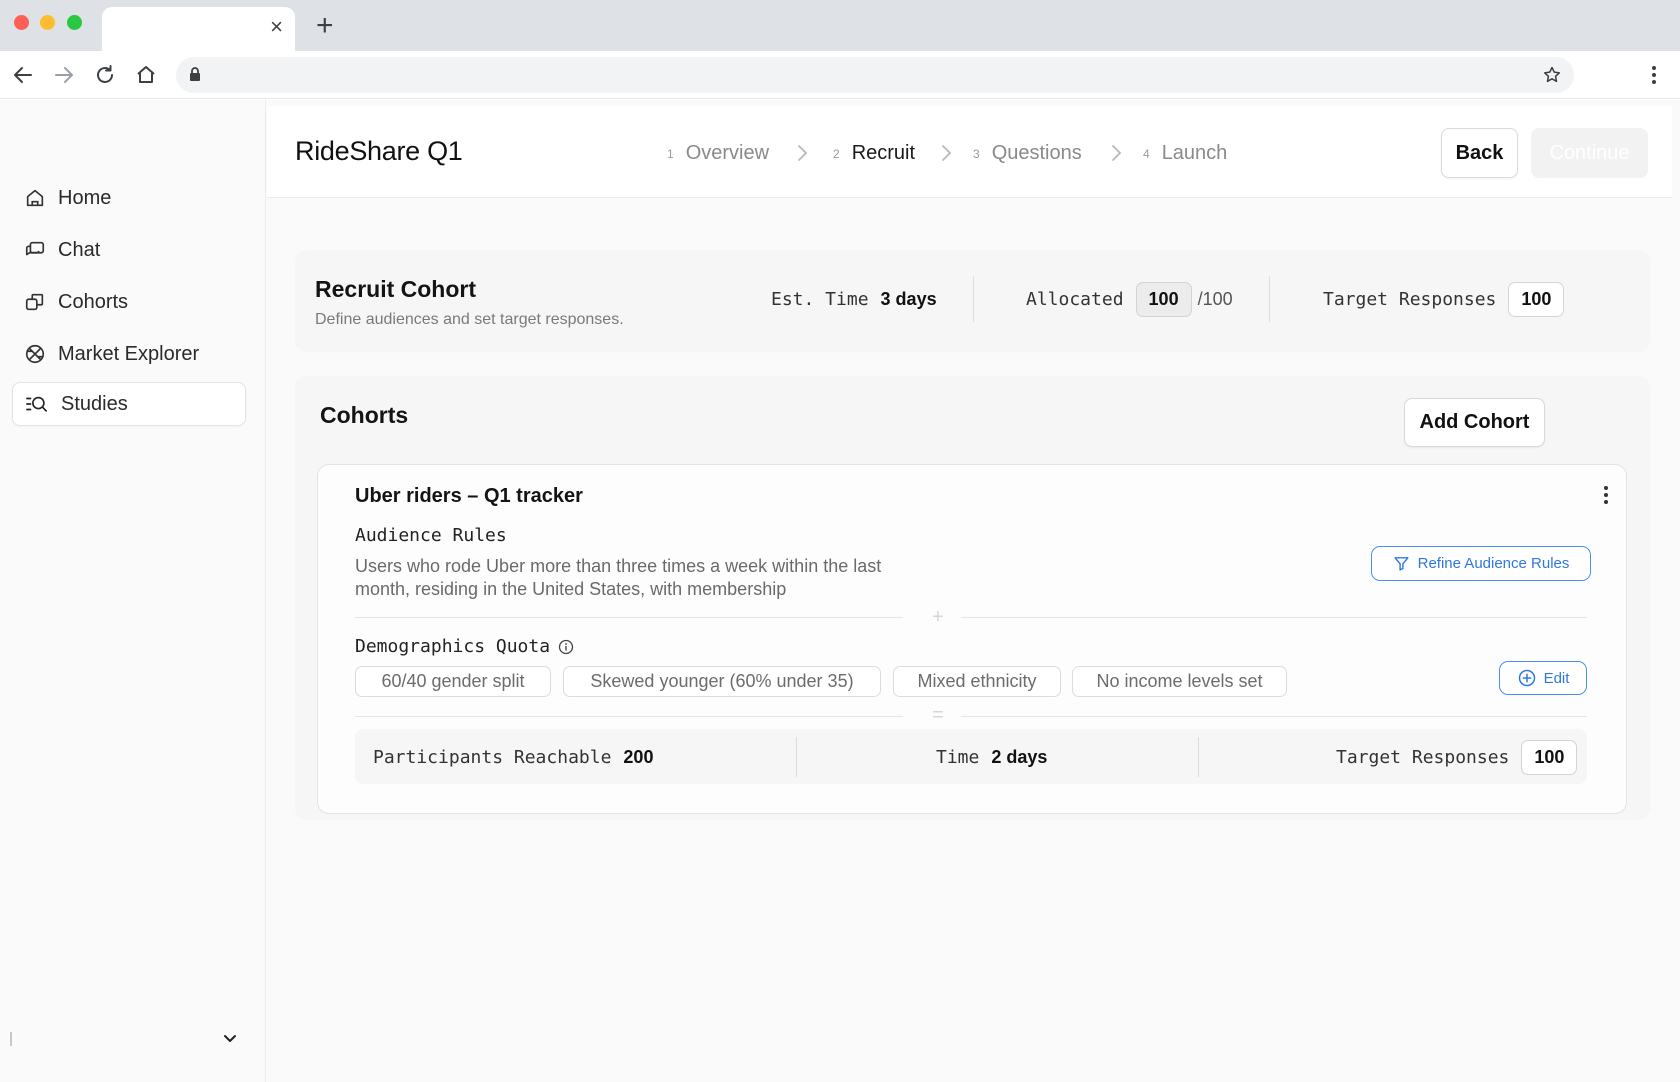 Image resolution: width=1680 pixels, height=1082 pixels. I want to click on browser-tab-strip: × +, so click(840, 25).